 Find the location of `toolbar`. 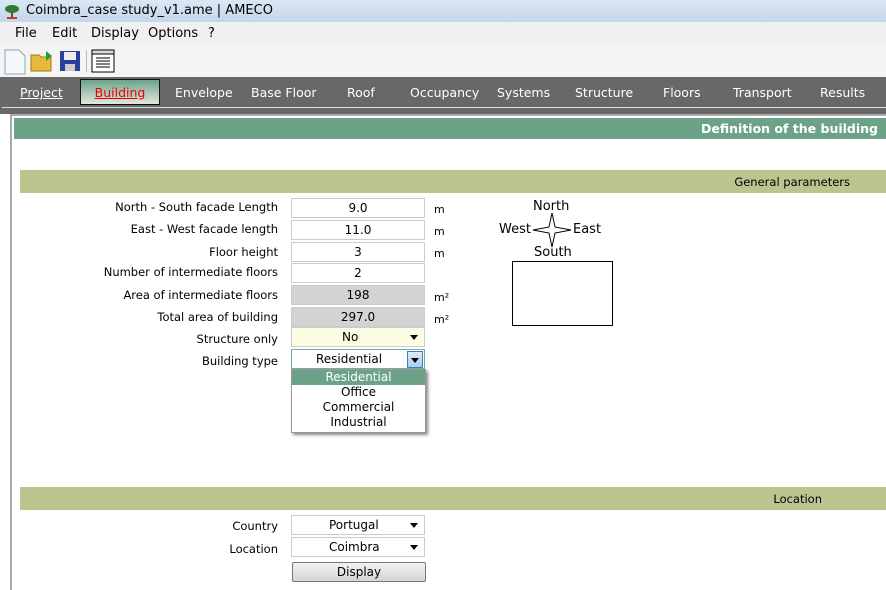

toolbar is located at coordinates (443, 61).